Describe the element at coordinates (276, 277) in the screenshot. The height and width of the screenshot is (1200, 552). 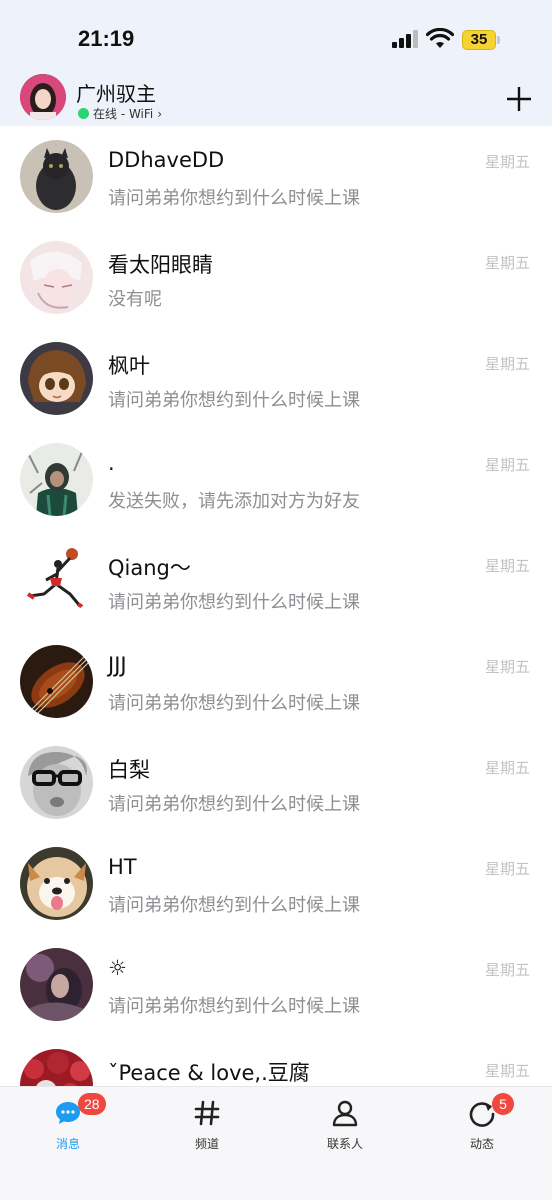
I see `conversation-row: 看太阳眼睛 没有呢 星期五` at that location.